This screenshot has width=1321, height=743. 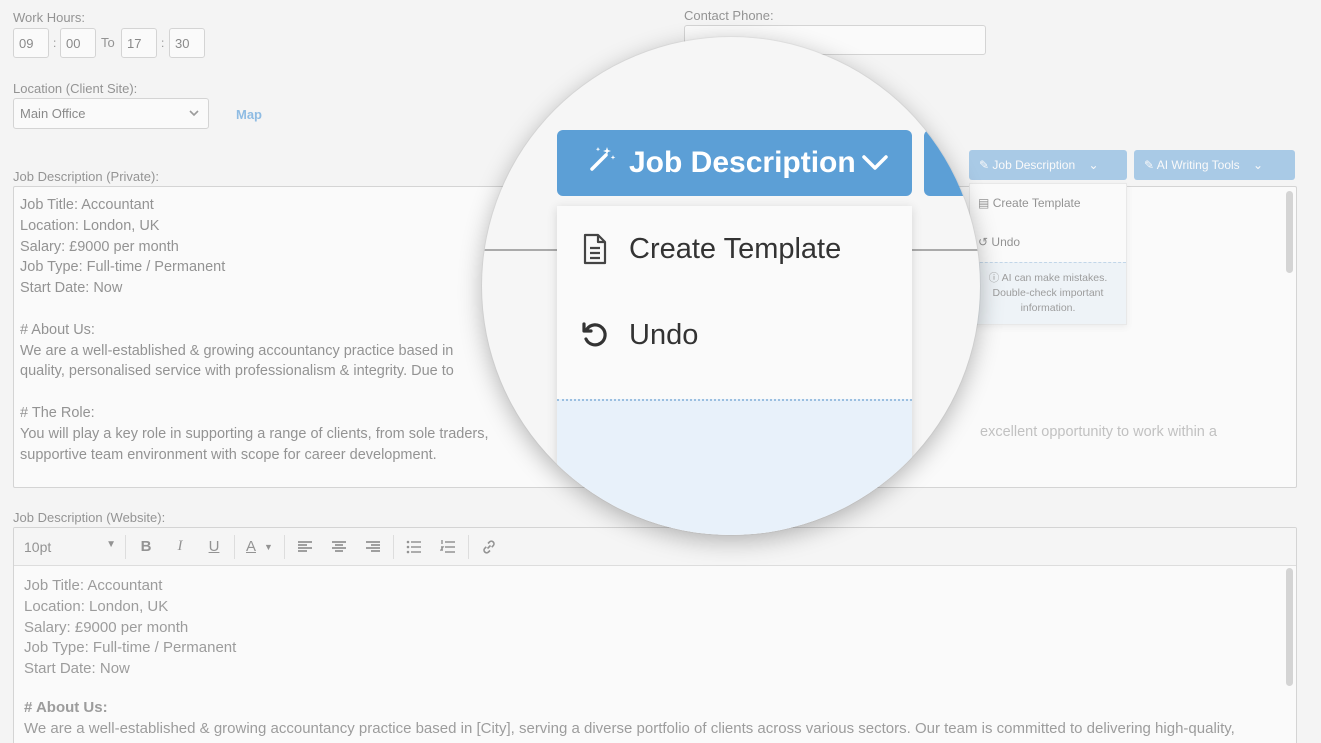 What do you see at coordinates (187, 43) in the screenshot?
I see `end-minute-input: 30` at bounding box center [187, 43].